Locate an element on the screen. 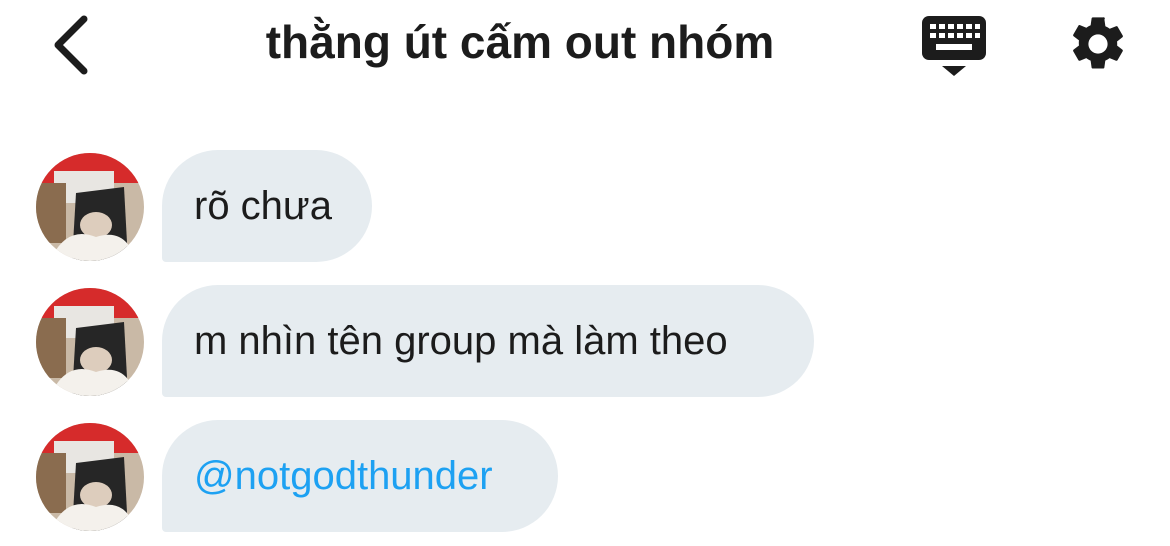  settings-button is located at coordinates (1098, 44).